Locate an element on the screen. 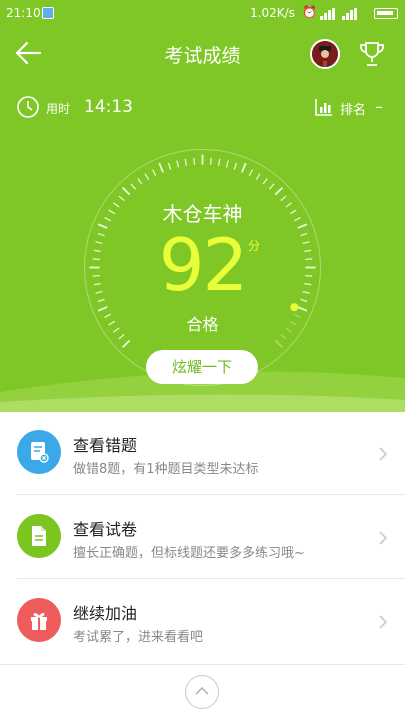 This screenshot has width=405, height=720. share-button: 炫耀一下 is located at coordinates (202, 367).